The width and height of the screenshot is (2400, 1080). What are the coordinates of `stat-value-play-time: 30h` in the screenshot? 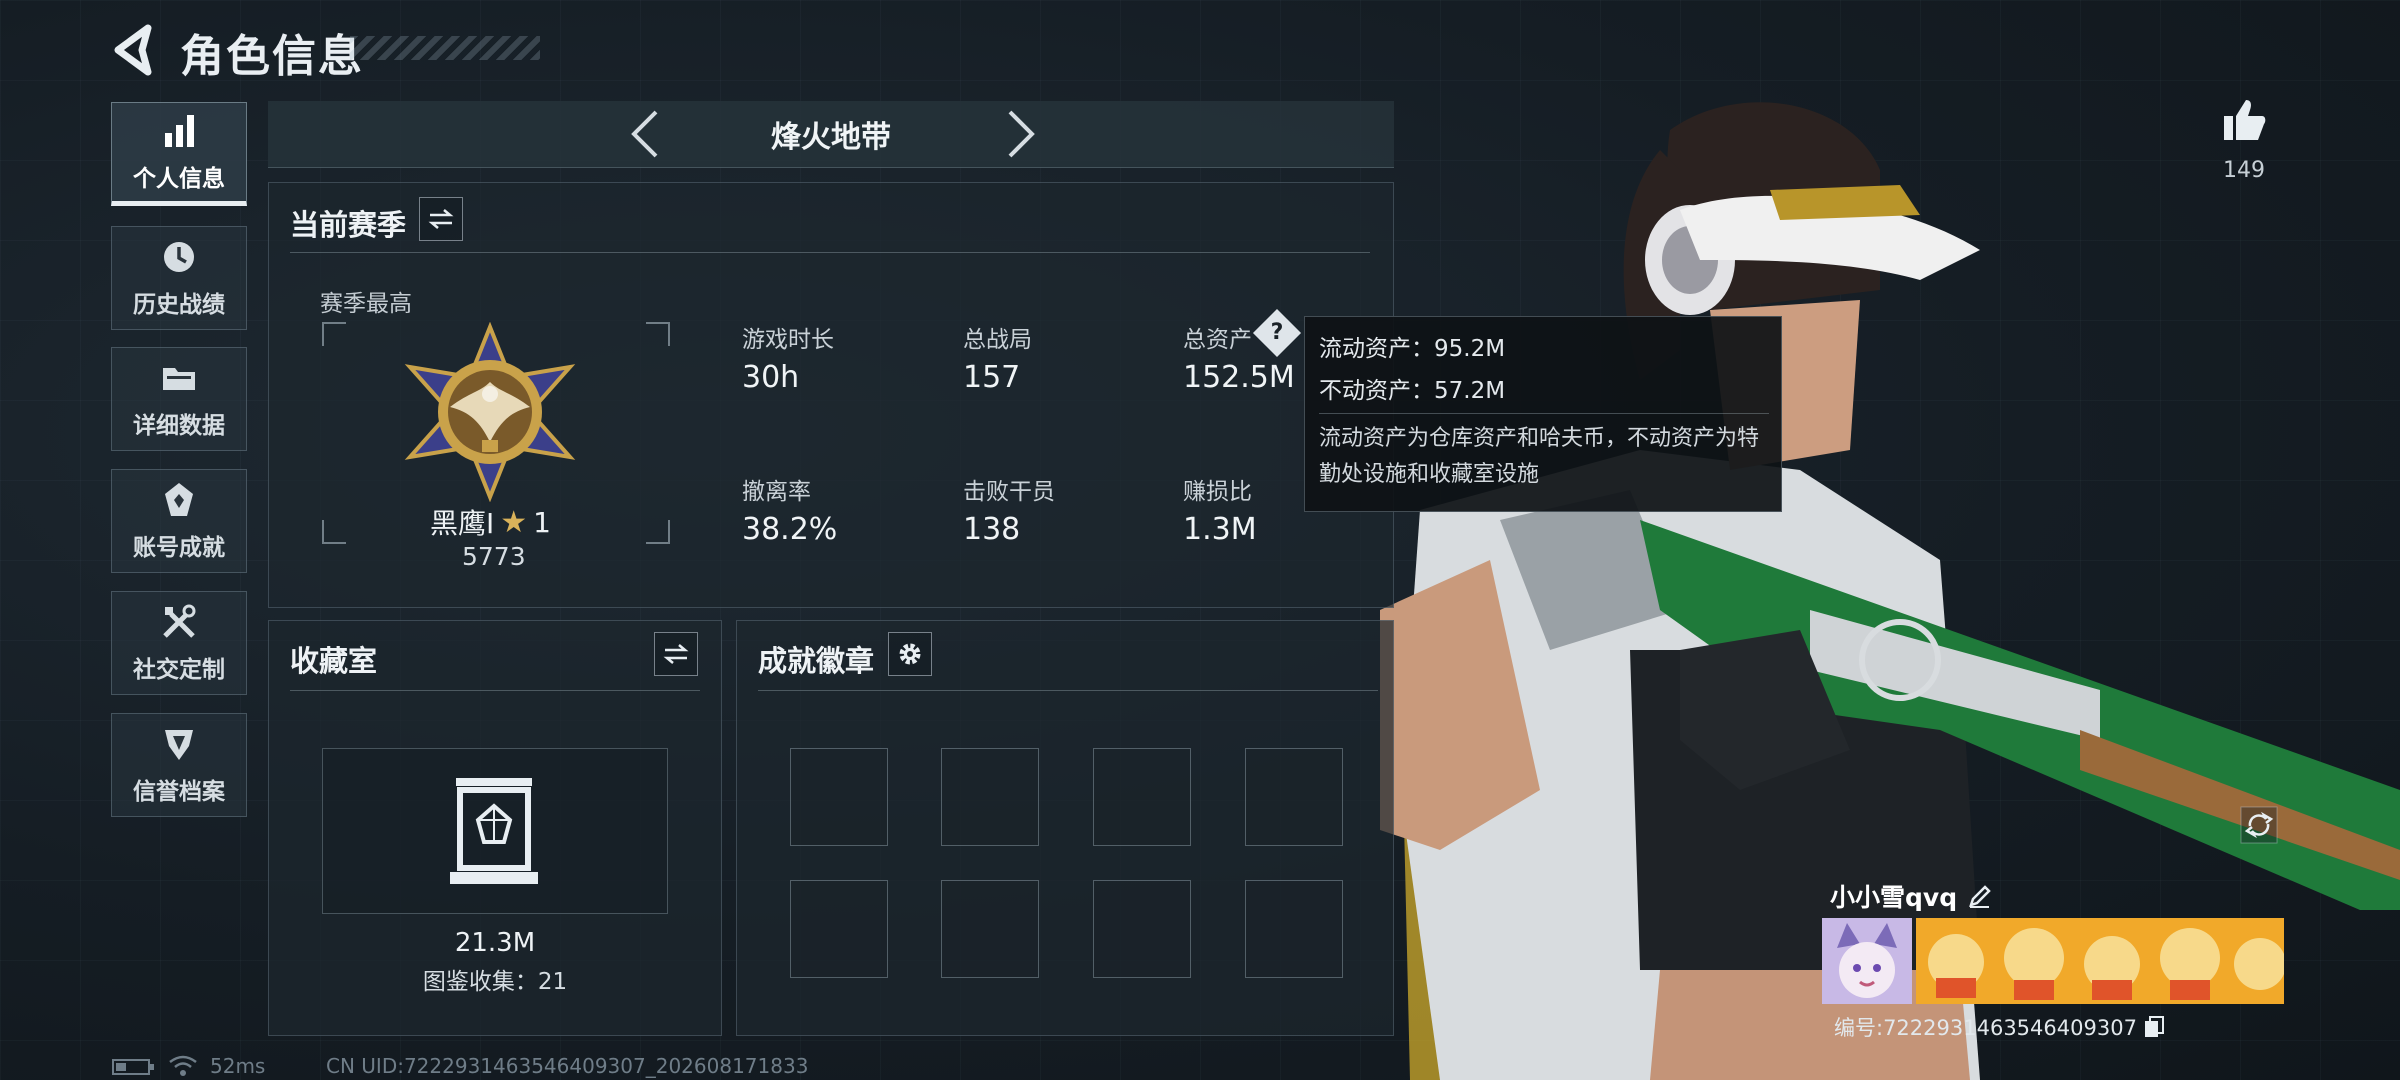 It's located at (771, 377).